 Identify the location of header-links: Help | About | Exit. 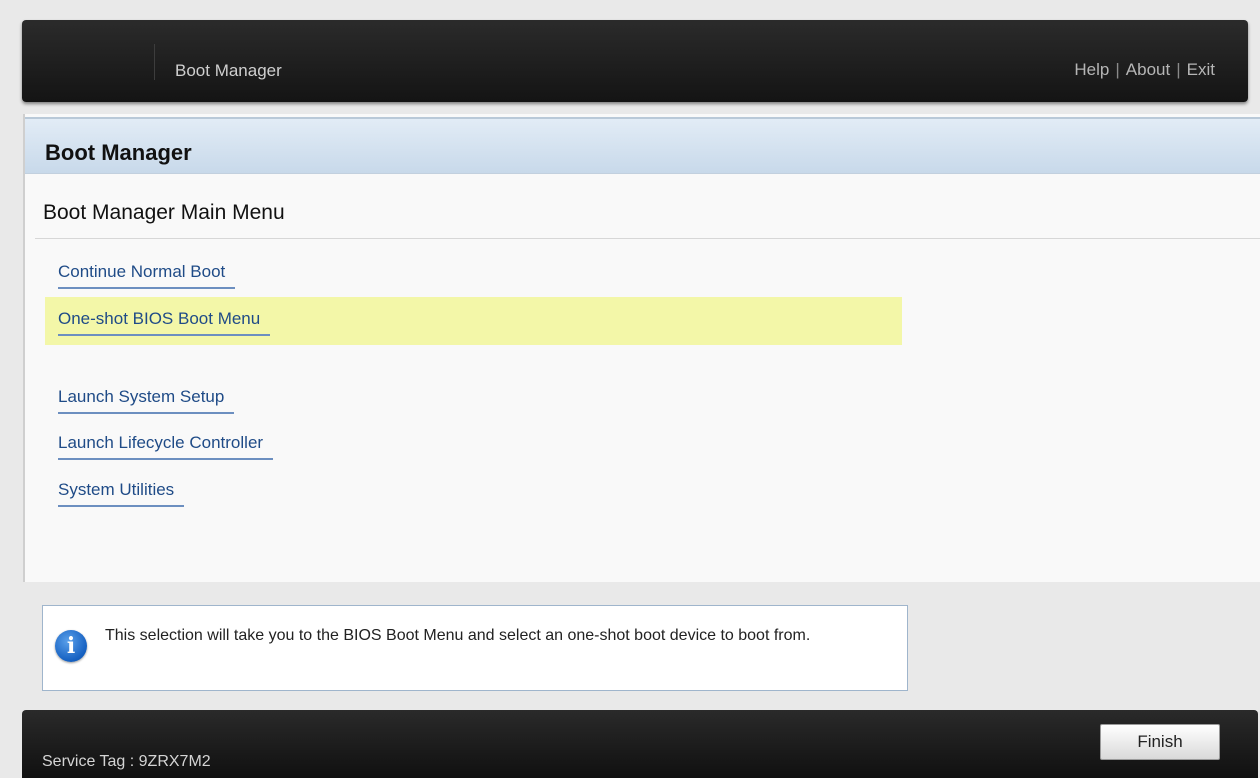
(1144, 70).